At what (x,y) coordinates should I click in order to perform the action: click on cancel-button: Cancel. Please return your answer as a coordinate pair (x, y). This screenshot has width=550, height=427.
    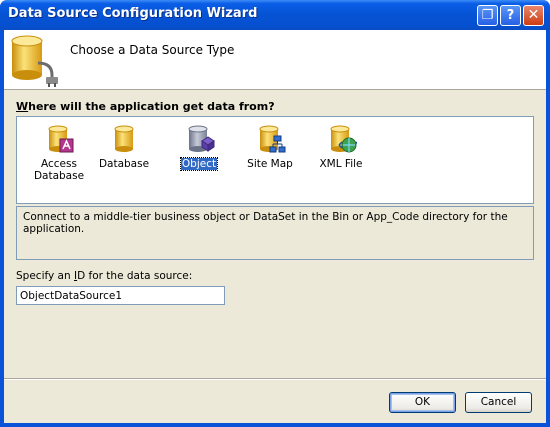
    Looking at the image, I should click on (498, 402).